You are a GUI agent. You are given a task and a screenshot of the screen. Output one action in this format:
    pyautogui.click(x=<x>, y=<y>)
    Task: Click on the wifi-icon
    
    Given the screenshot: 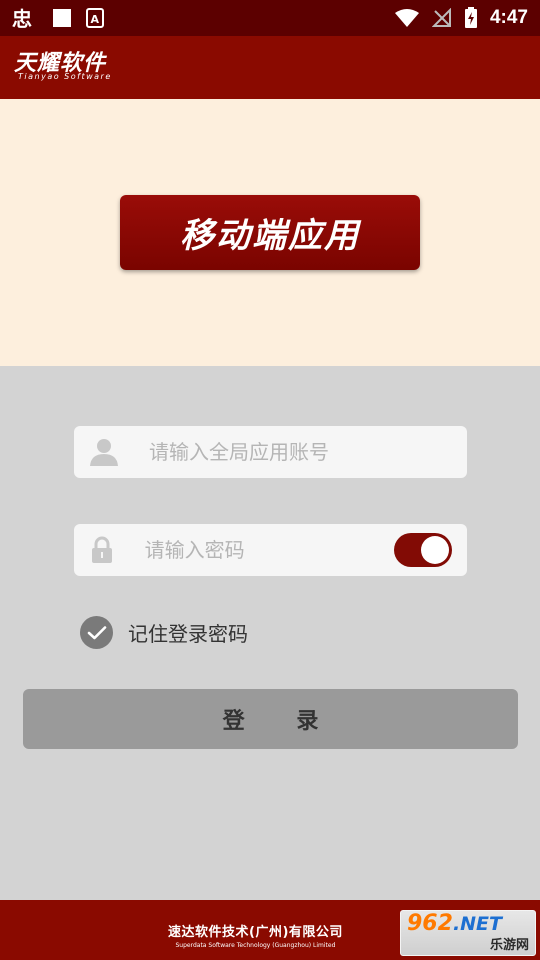 What is the action you would take?
    pyautogui.click(x=407, y=18)
    